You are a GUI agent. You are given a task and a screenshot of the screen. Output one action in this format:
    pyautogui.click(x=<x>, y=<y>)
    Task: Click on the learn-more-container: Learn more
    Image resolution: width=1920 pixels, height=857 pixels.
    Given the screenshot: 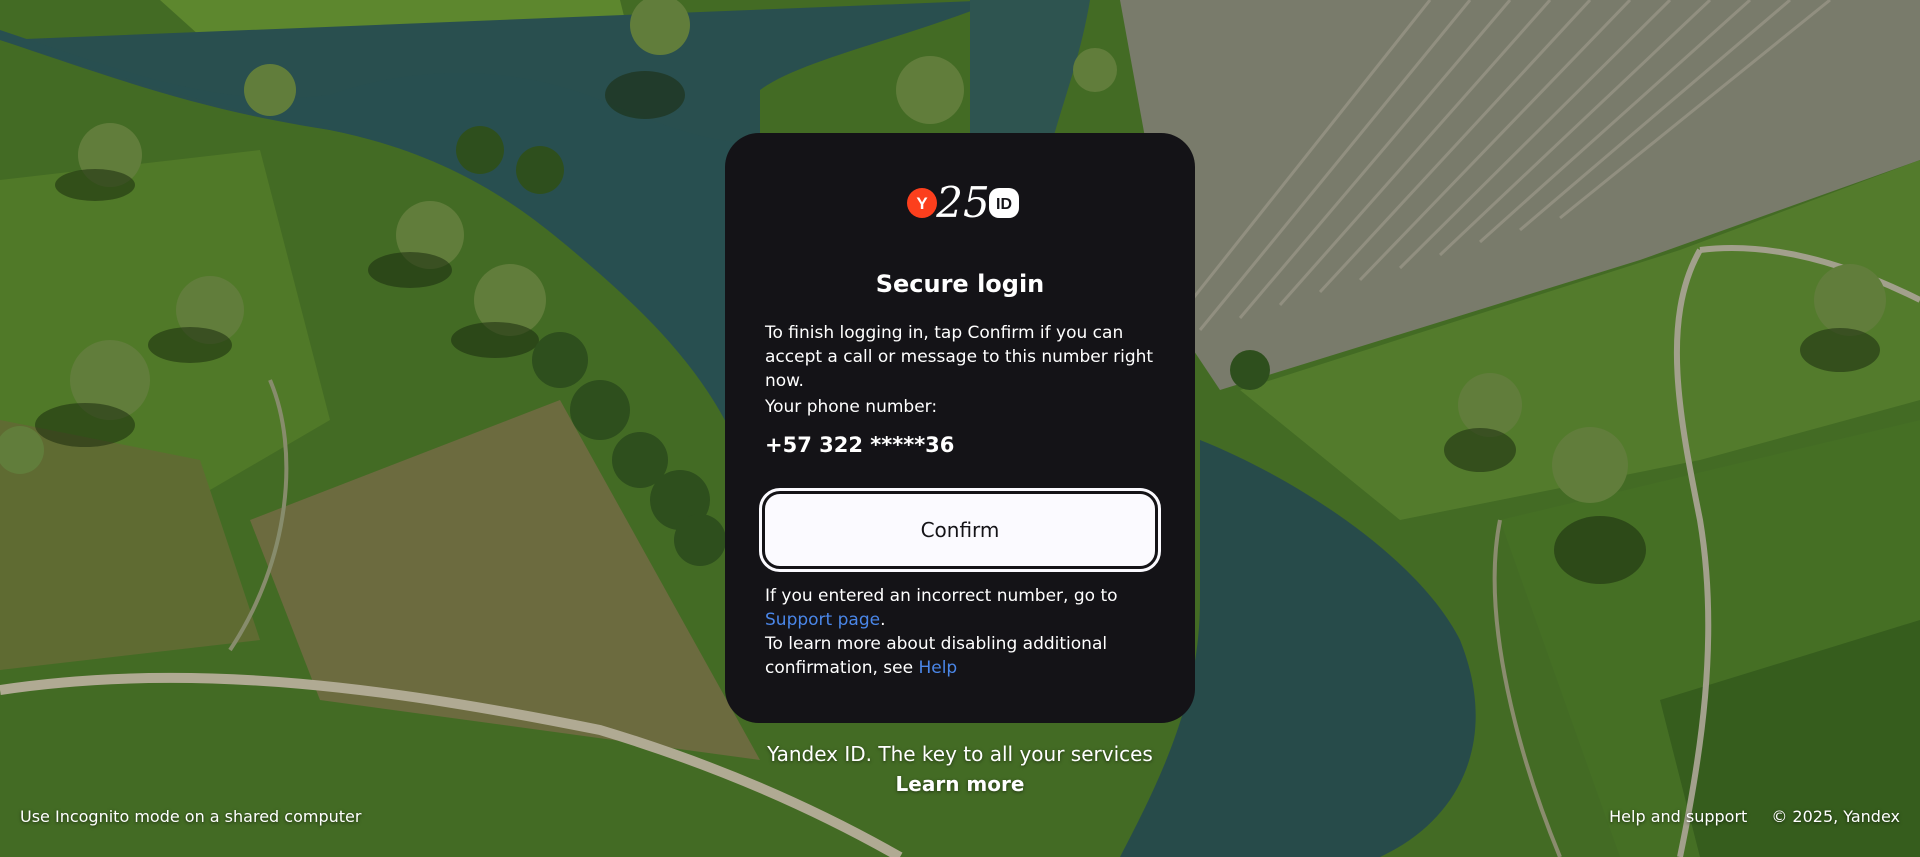 What is the action you would take?
    pyautogui.click(x=960, y=784)
    